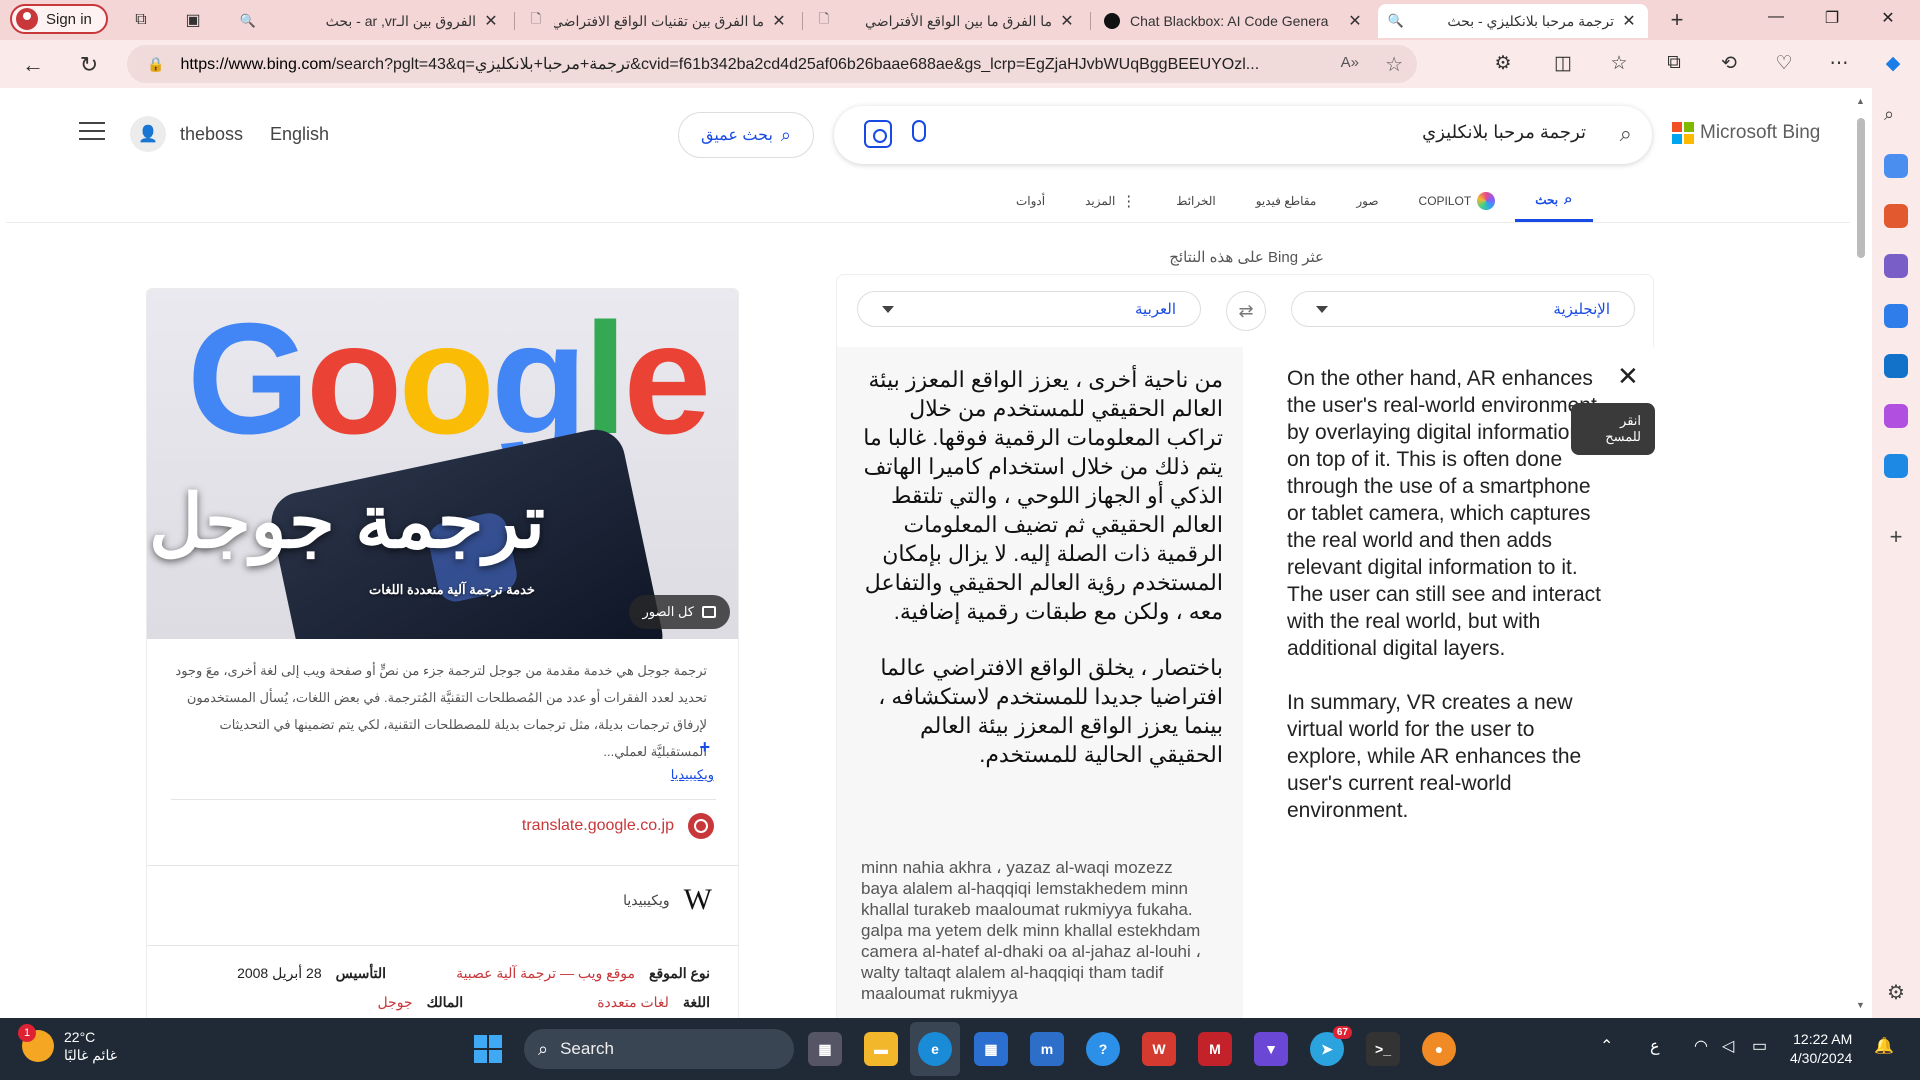 The height and width of the screenshot is (1080, 1920). Describe the element at coordinates (618, 826) in the screenshot. I see `official-site-link: translate.google.co.jp` at that location.